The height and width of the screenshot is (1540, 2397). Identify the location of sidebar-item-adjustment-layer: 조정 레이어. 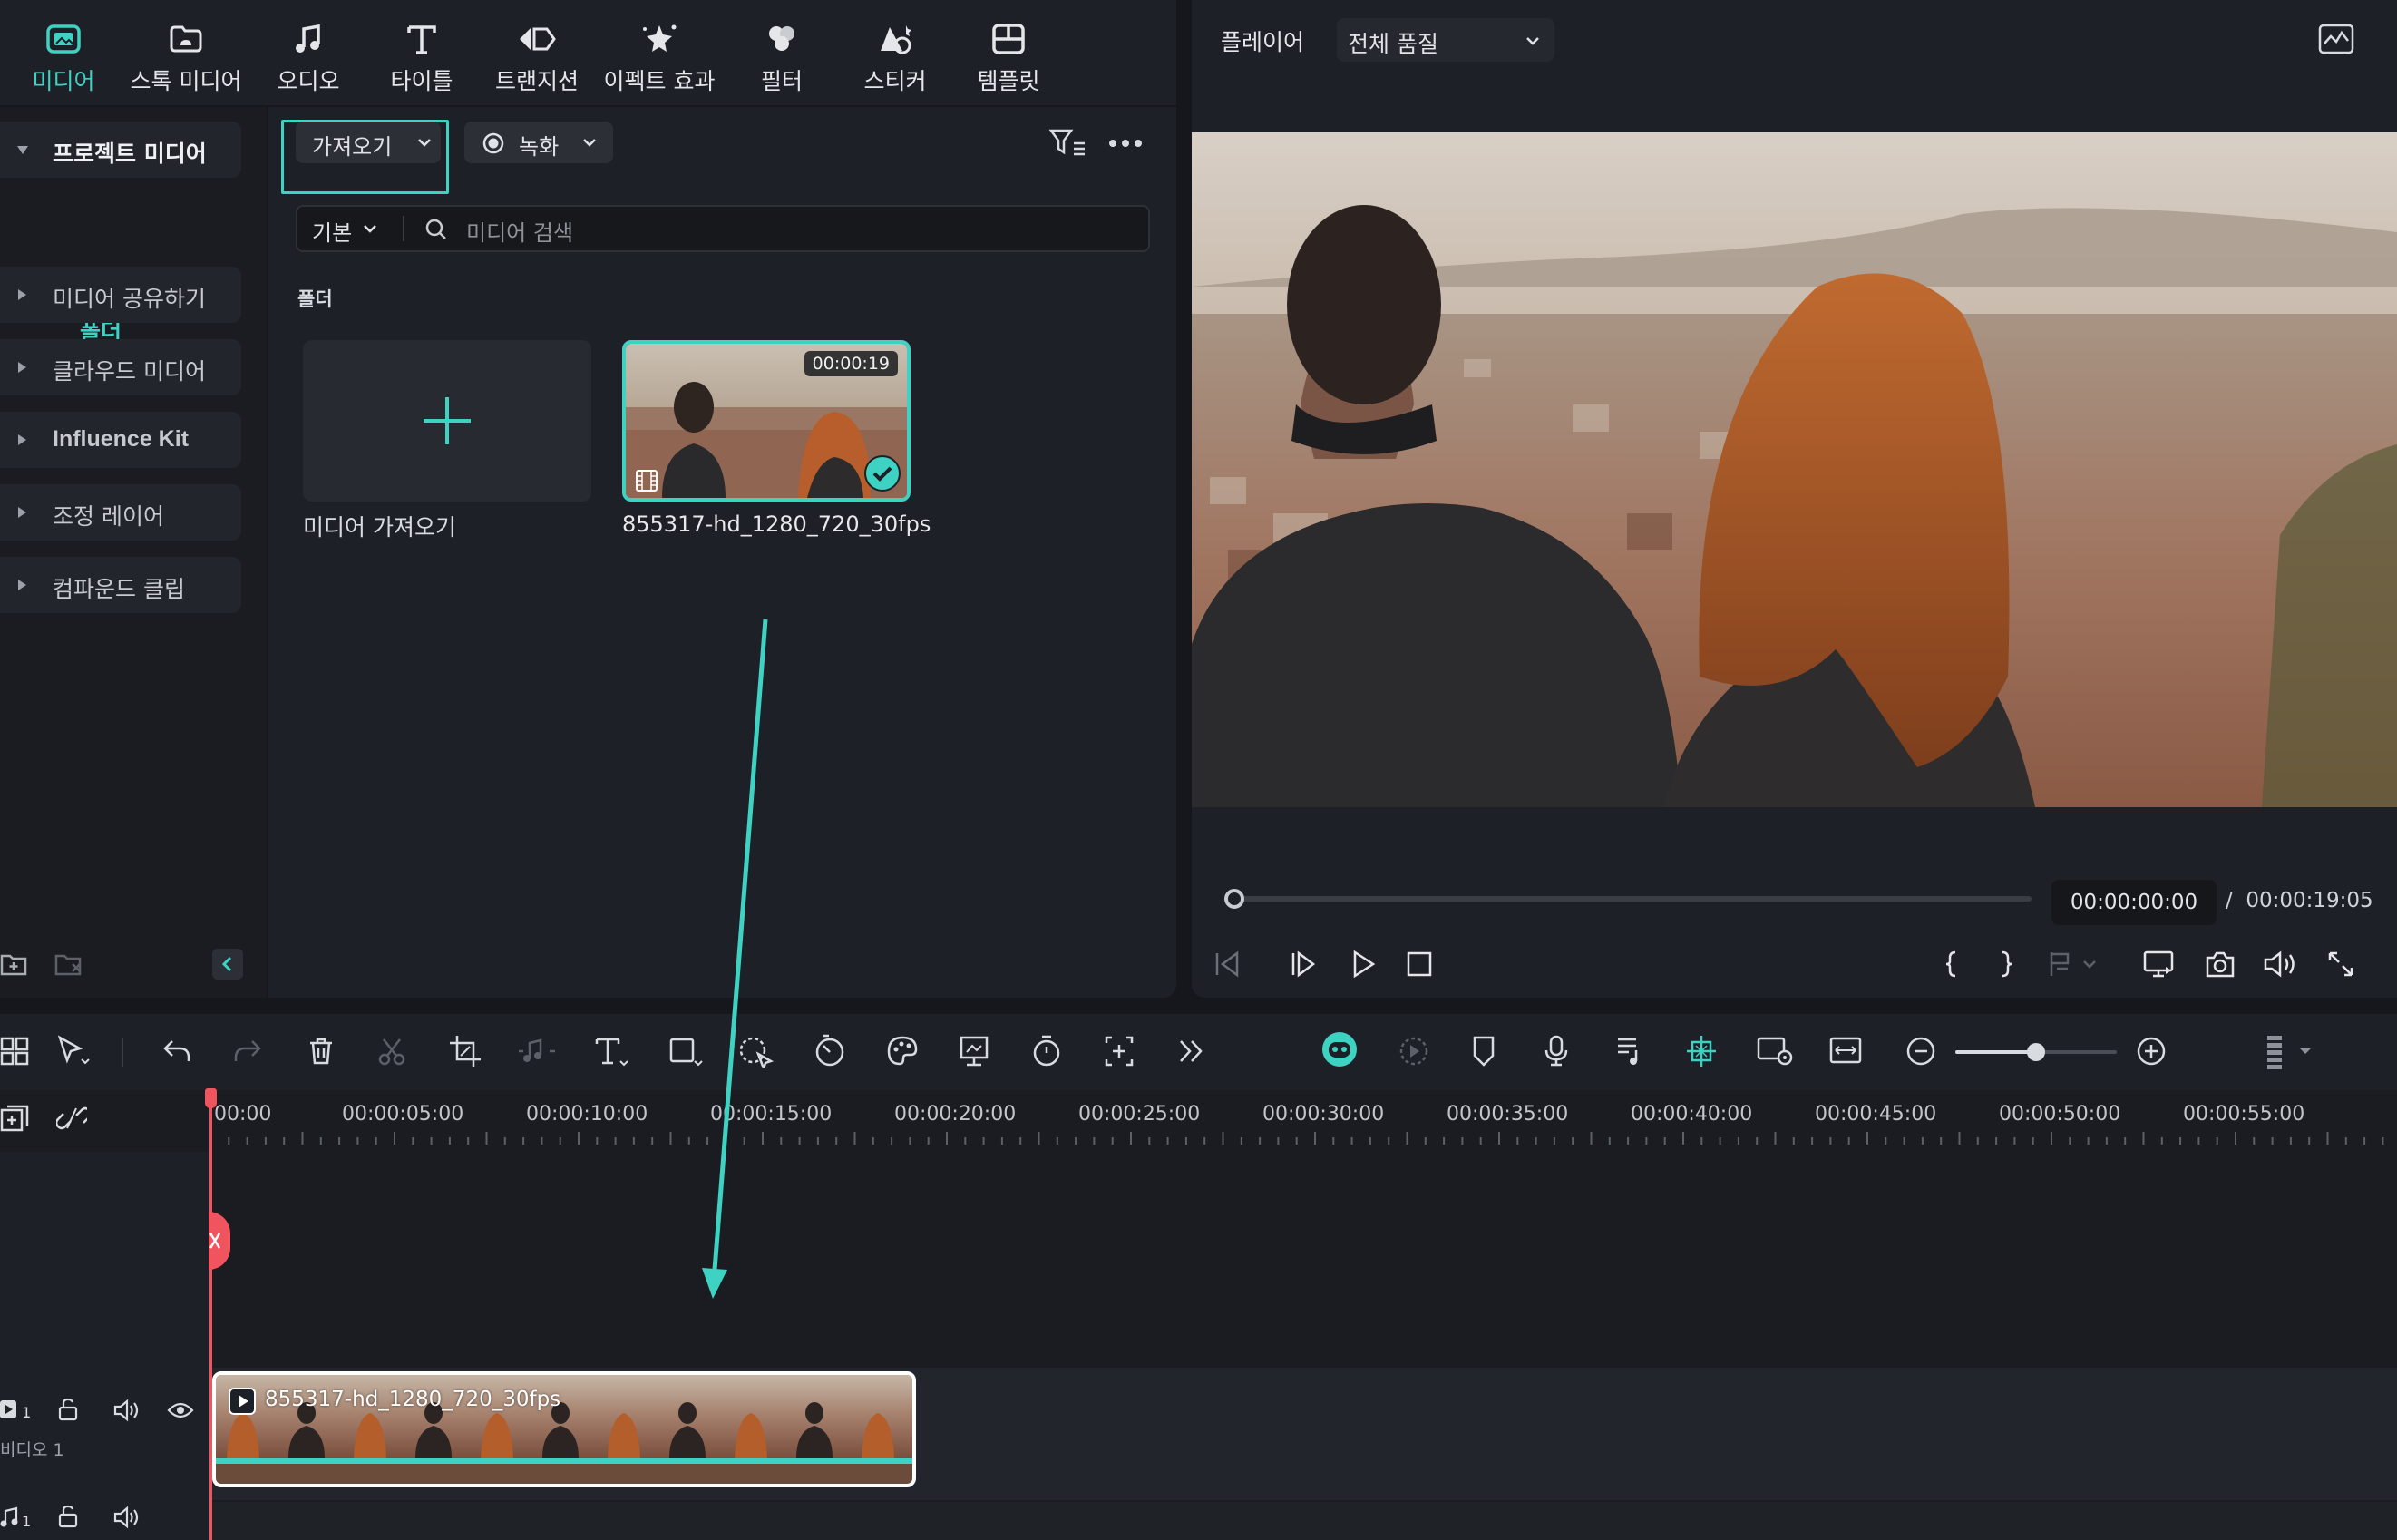
(120, 512).